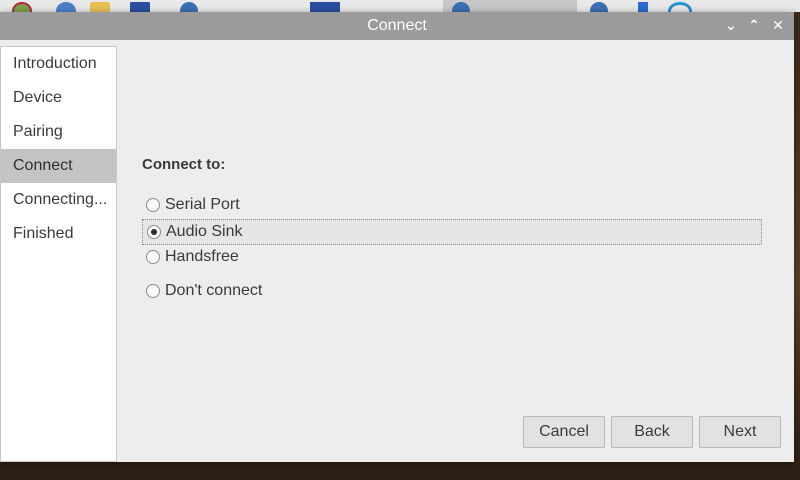 The height and width of the screenshot is (480, 800). What do you see at coordinates (66, 7) in the screenshot?
I see `web-browser-icon` at bounding box center [66, 7].